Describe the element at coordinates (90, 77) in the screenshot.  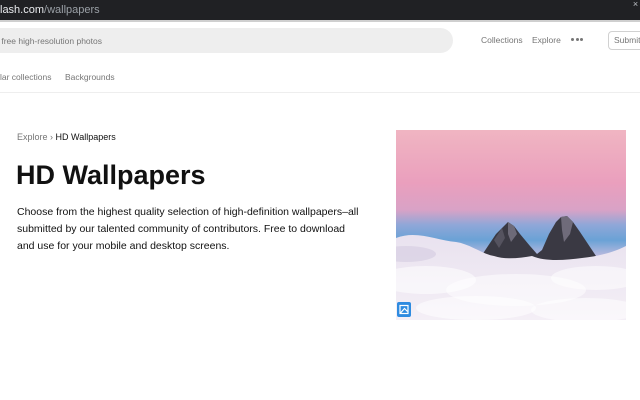
I see `nav-backgrounds: Backgrounds` at that location.